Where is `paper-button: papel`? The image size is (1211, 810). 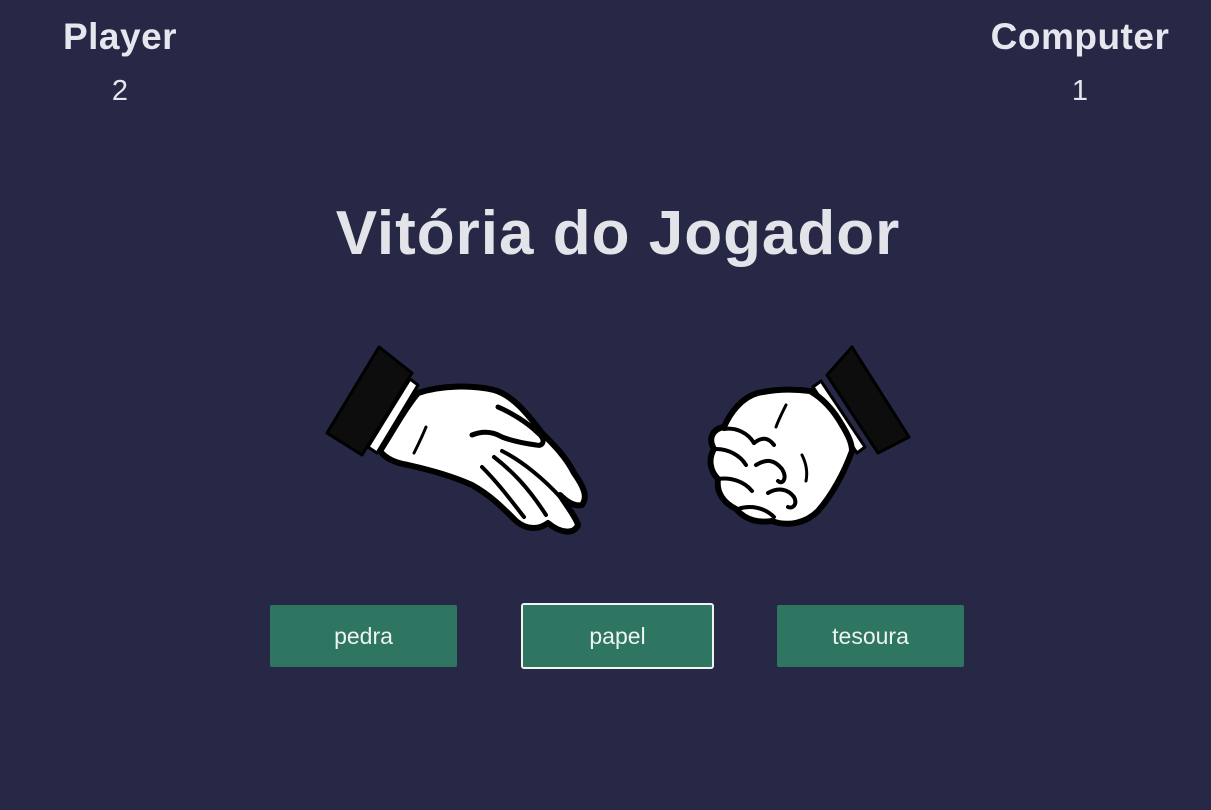 paper-button: papel is located at coordinates (617, 636).